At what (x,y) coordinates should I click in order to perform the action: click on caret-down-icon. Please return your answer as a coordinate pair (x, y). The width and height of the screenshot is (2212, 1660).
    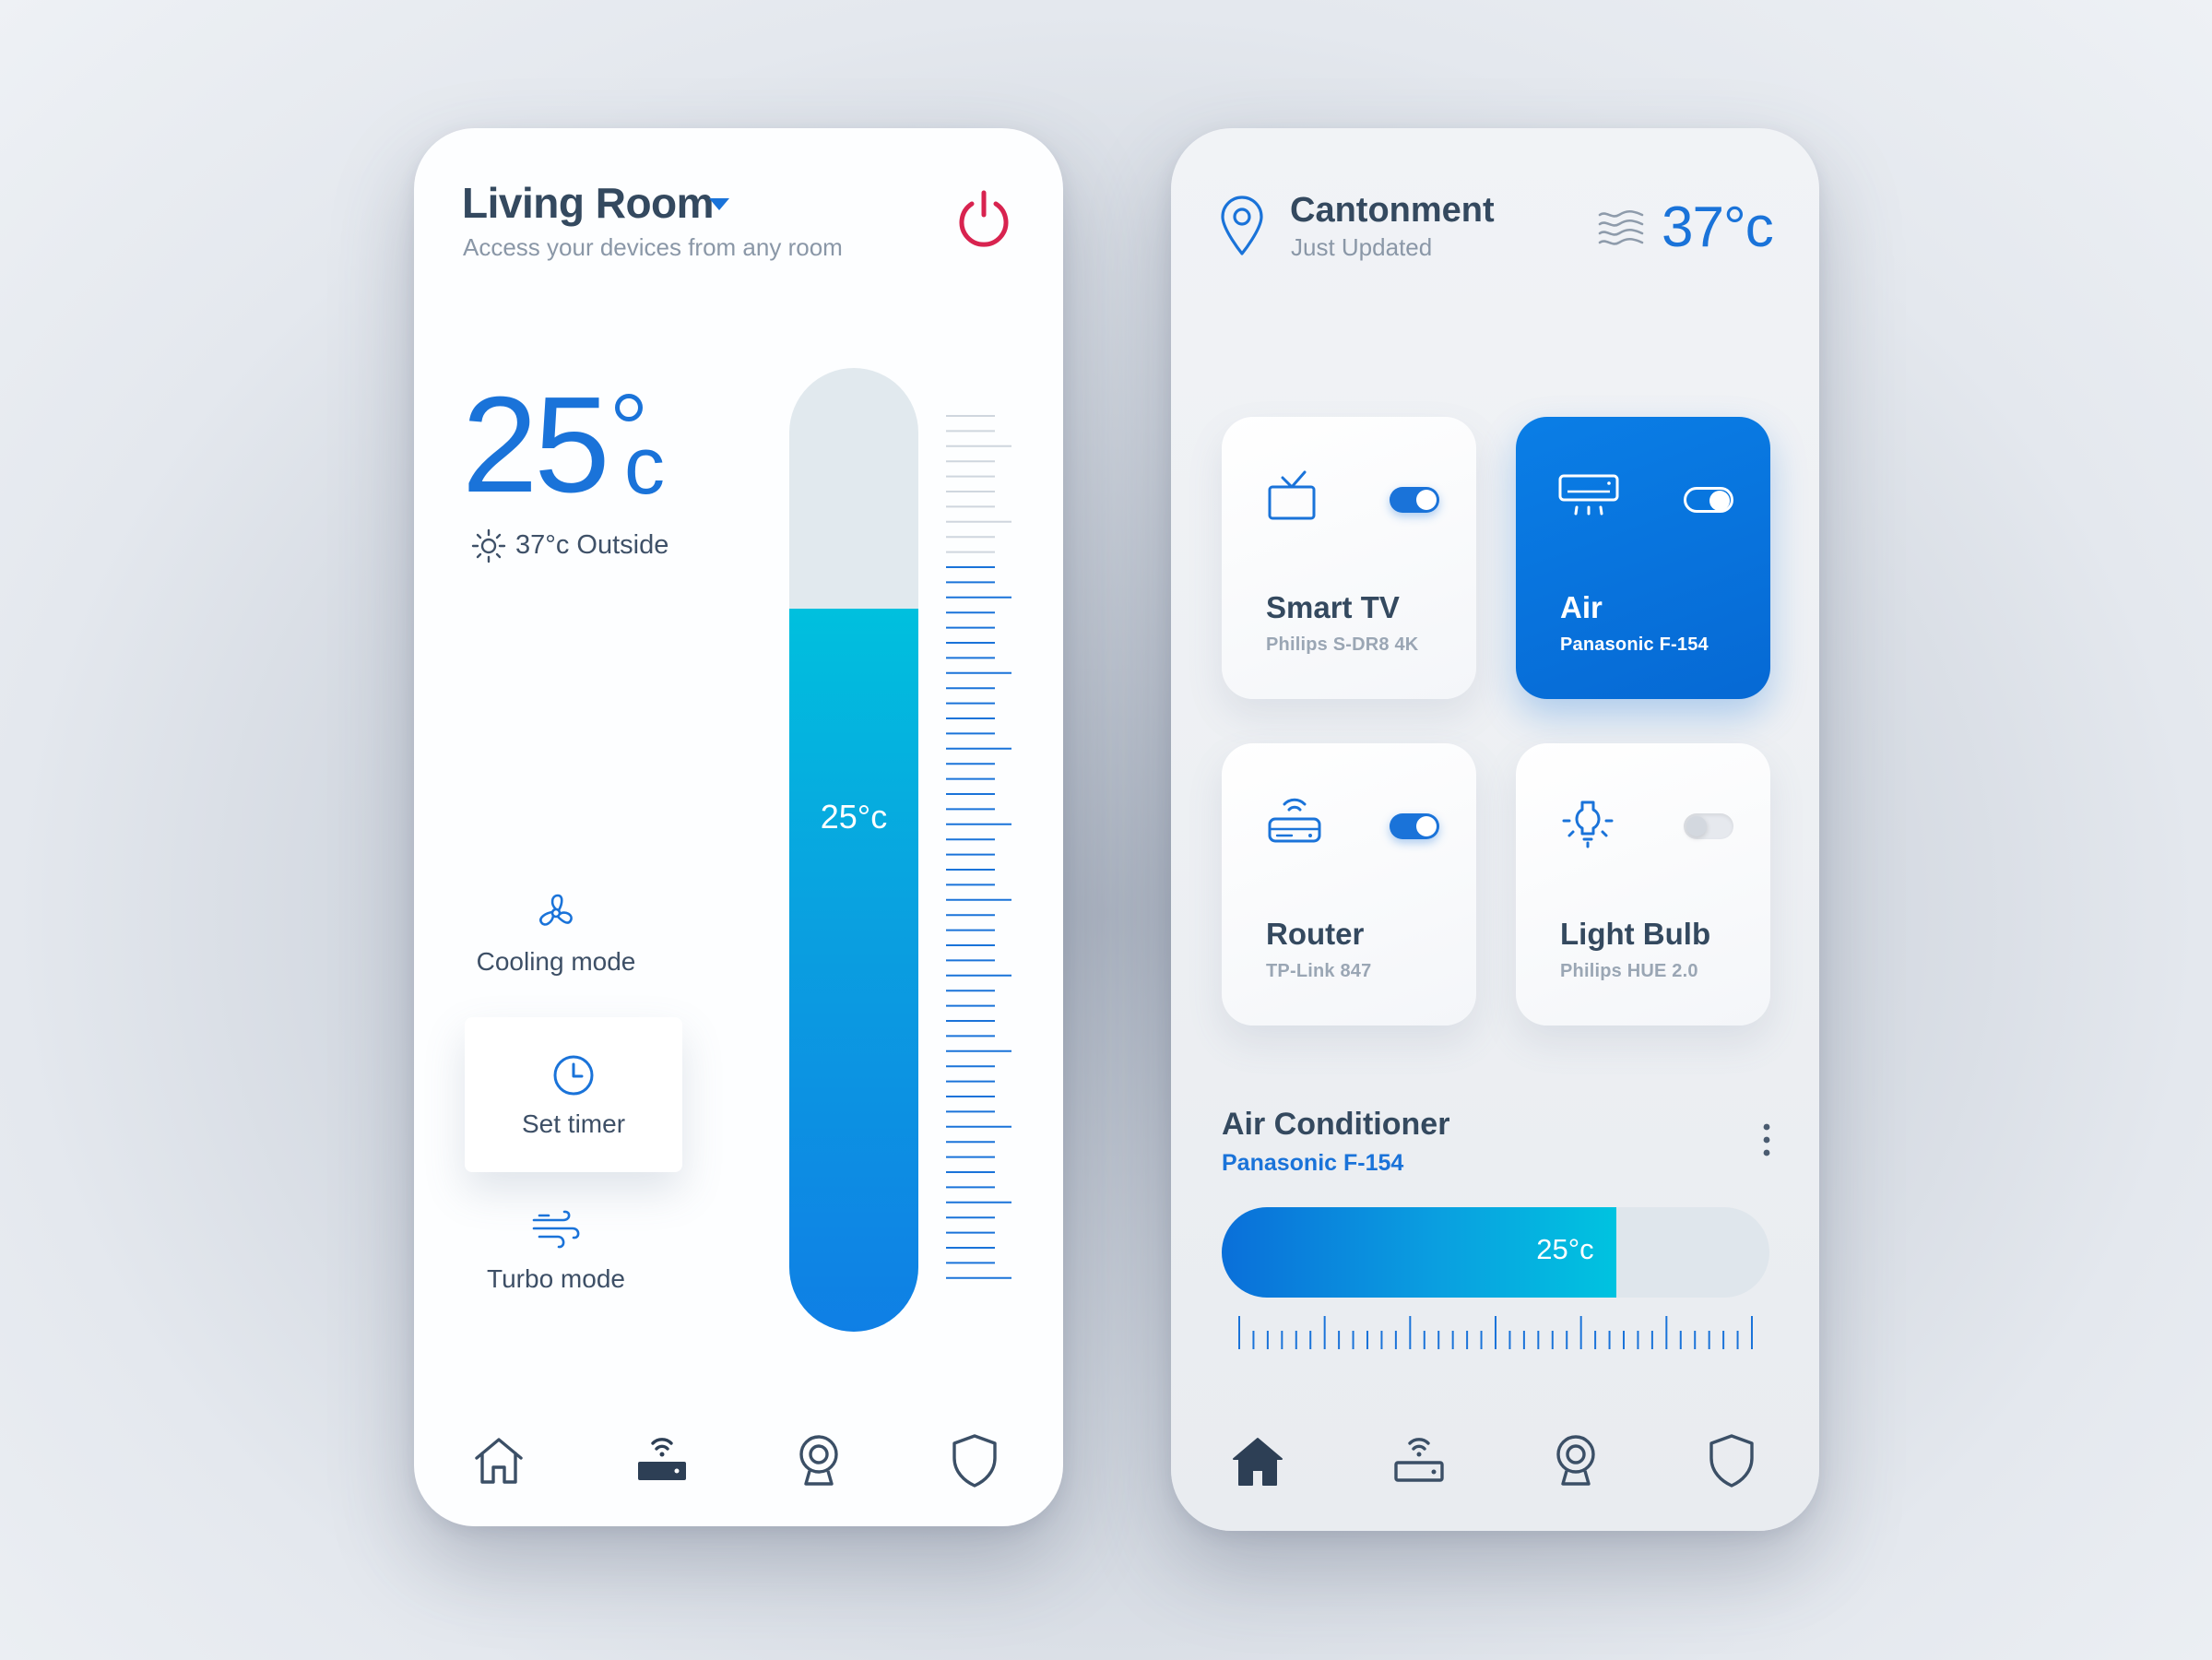
    Looking at the image, I should click on (719, 204).